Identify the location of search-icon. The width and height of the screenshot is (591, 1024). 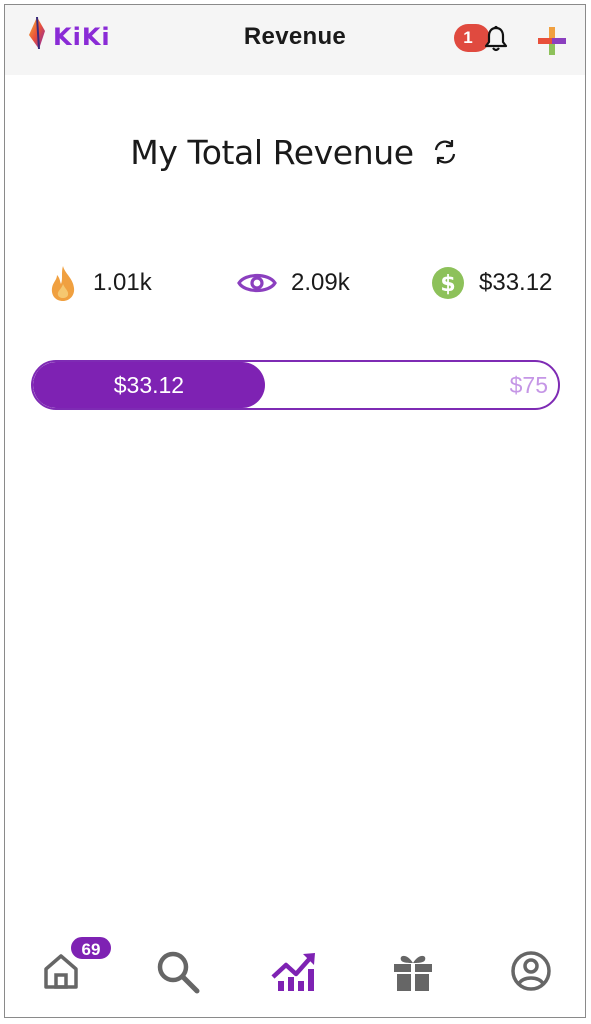
(178, 972).